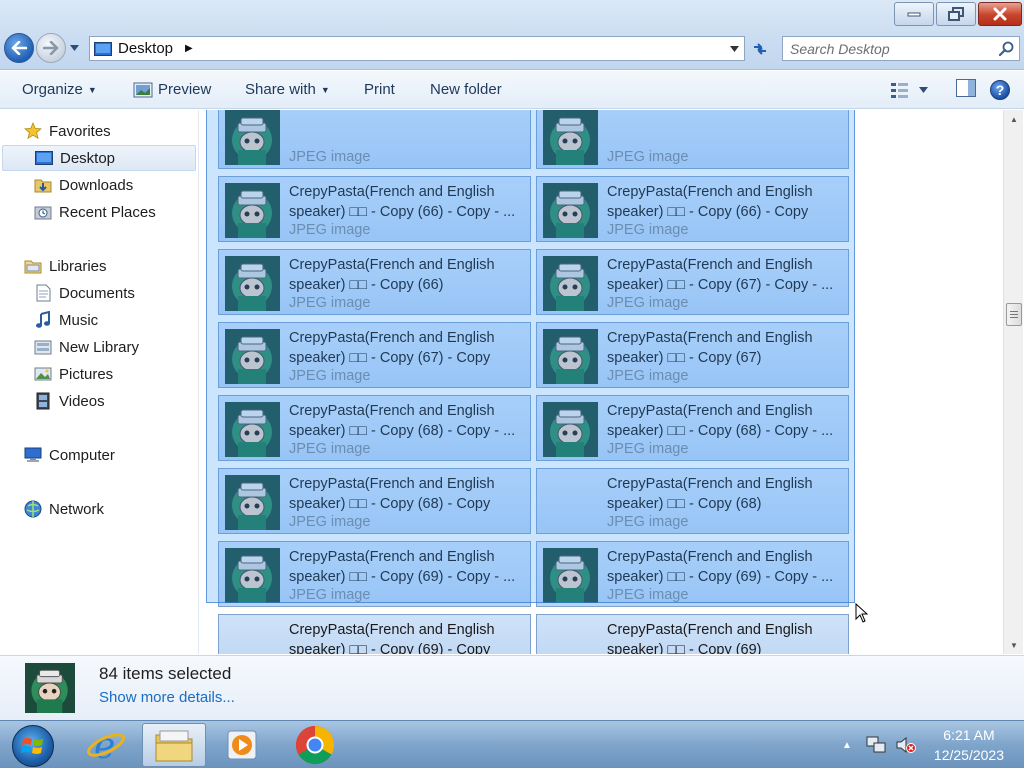  I want to click on search-icon, so click(1007, 49).